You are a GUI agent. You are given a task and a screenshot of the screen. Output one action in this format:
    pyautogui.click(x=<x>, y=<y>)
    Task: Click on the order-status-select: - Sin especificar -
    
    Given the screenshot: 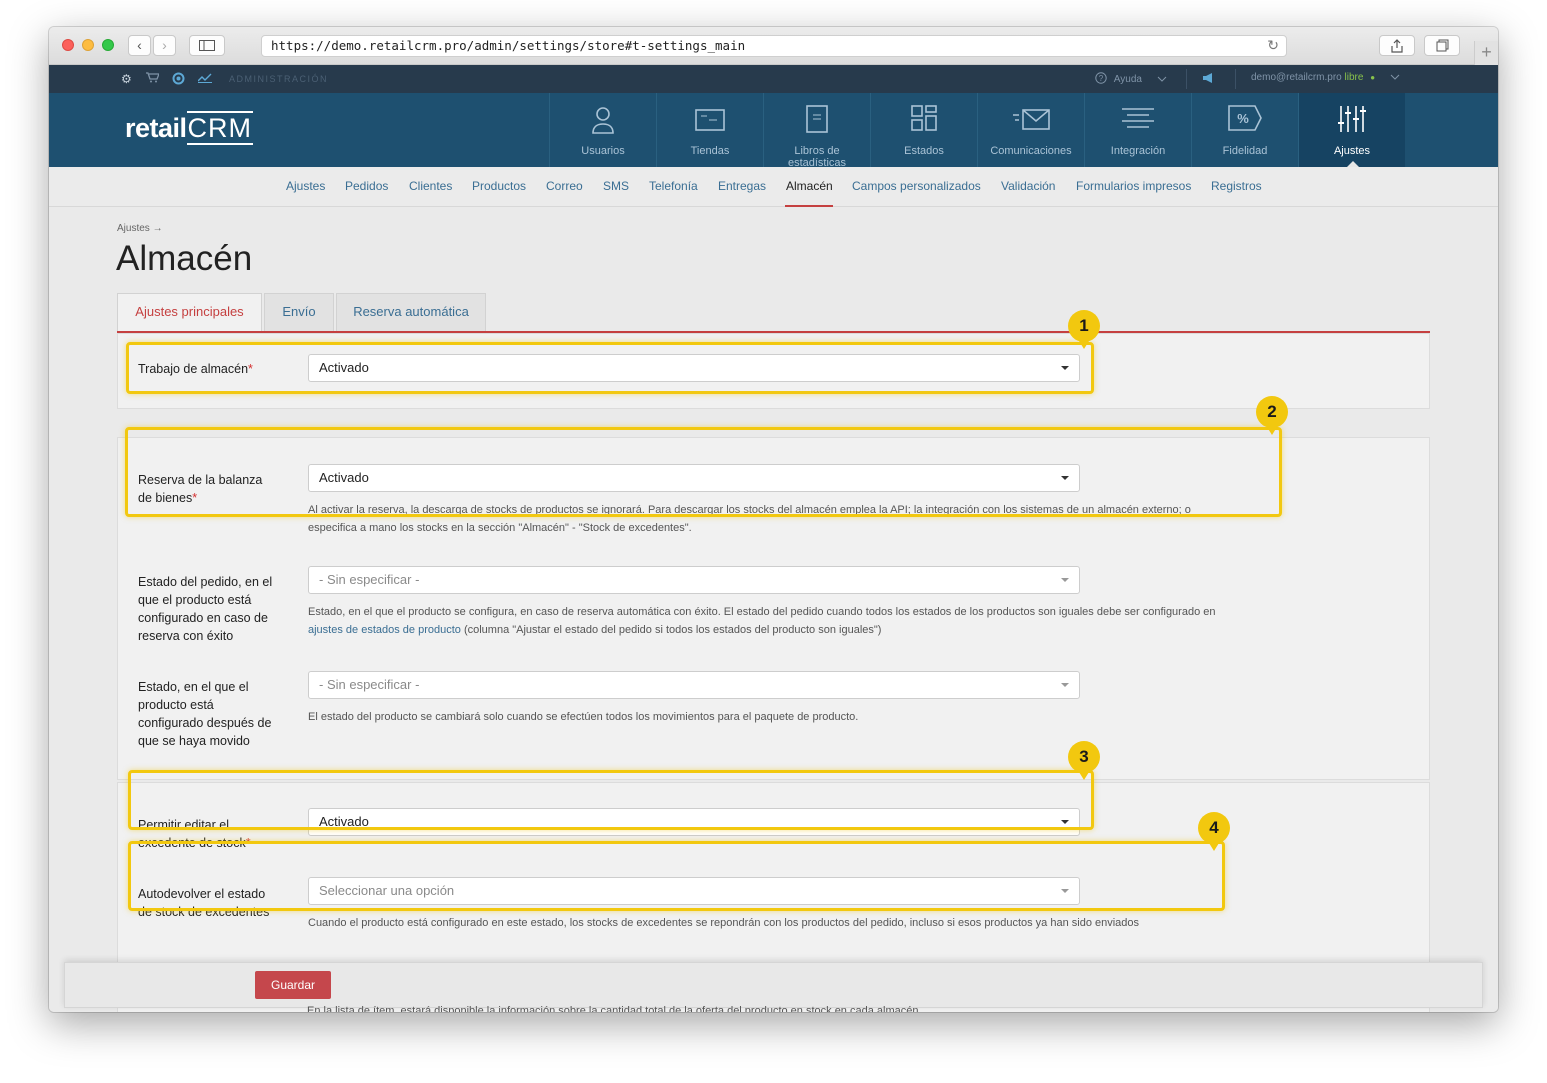 What is the action you would take?
    pyautogui.click(x=694, y=580)
    